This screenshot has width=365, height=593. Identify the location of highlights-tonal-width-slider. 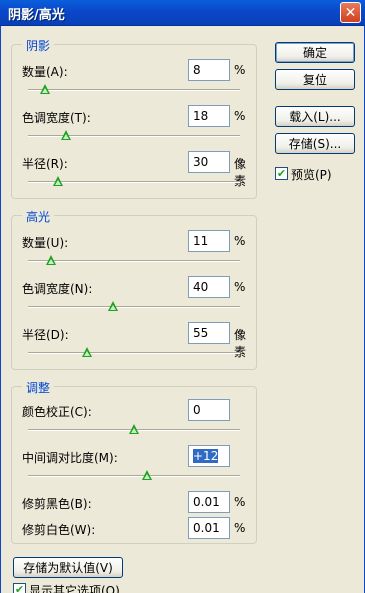
(134, 307).